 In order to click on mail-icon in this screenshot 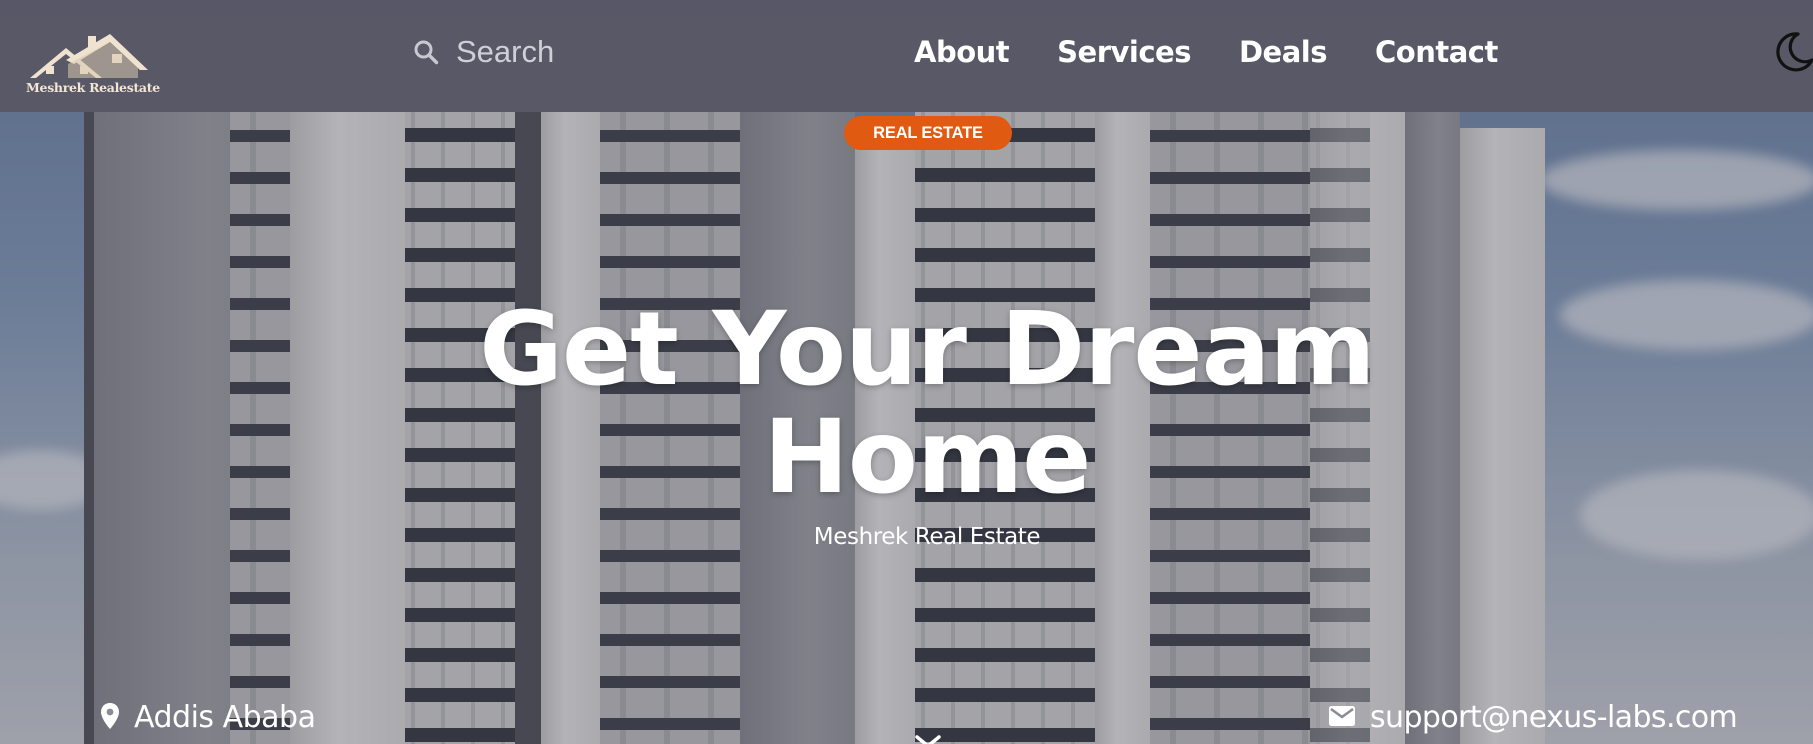, I will do `click(1342, 718)`.